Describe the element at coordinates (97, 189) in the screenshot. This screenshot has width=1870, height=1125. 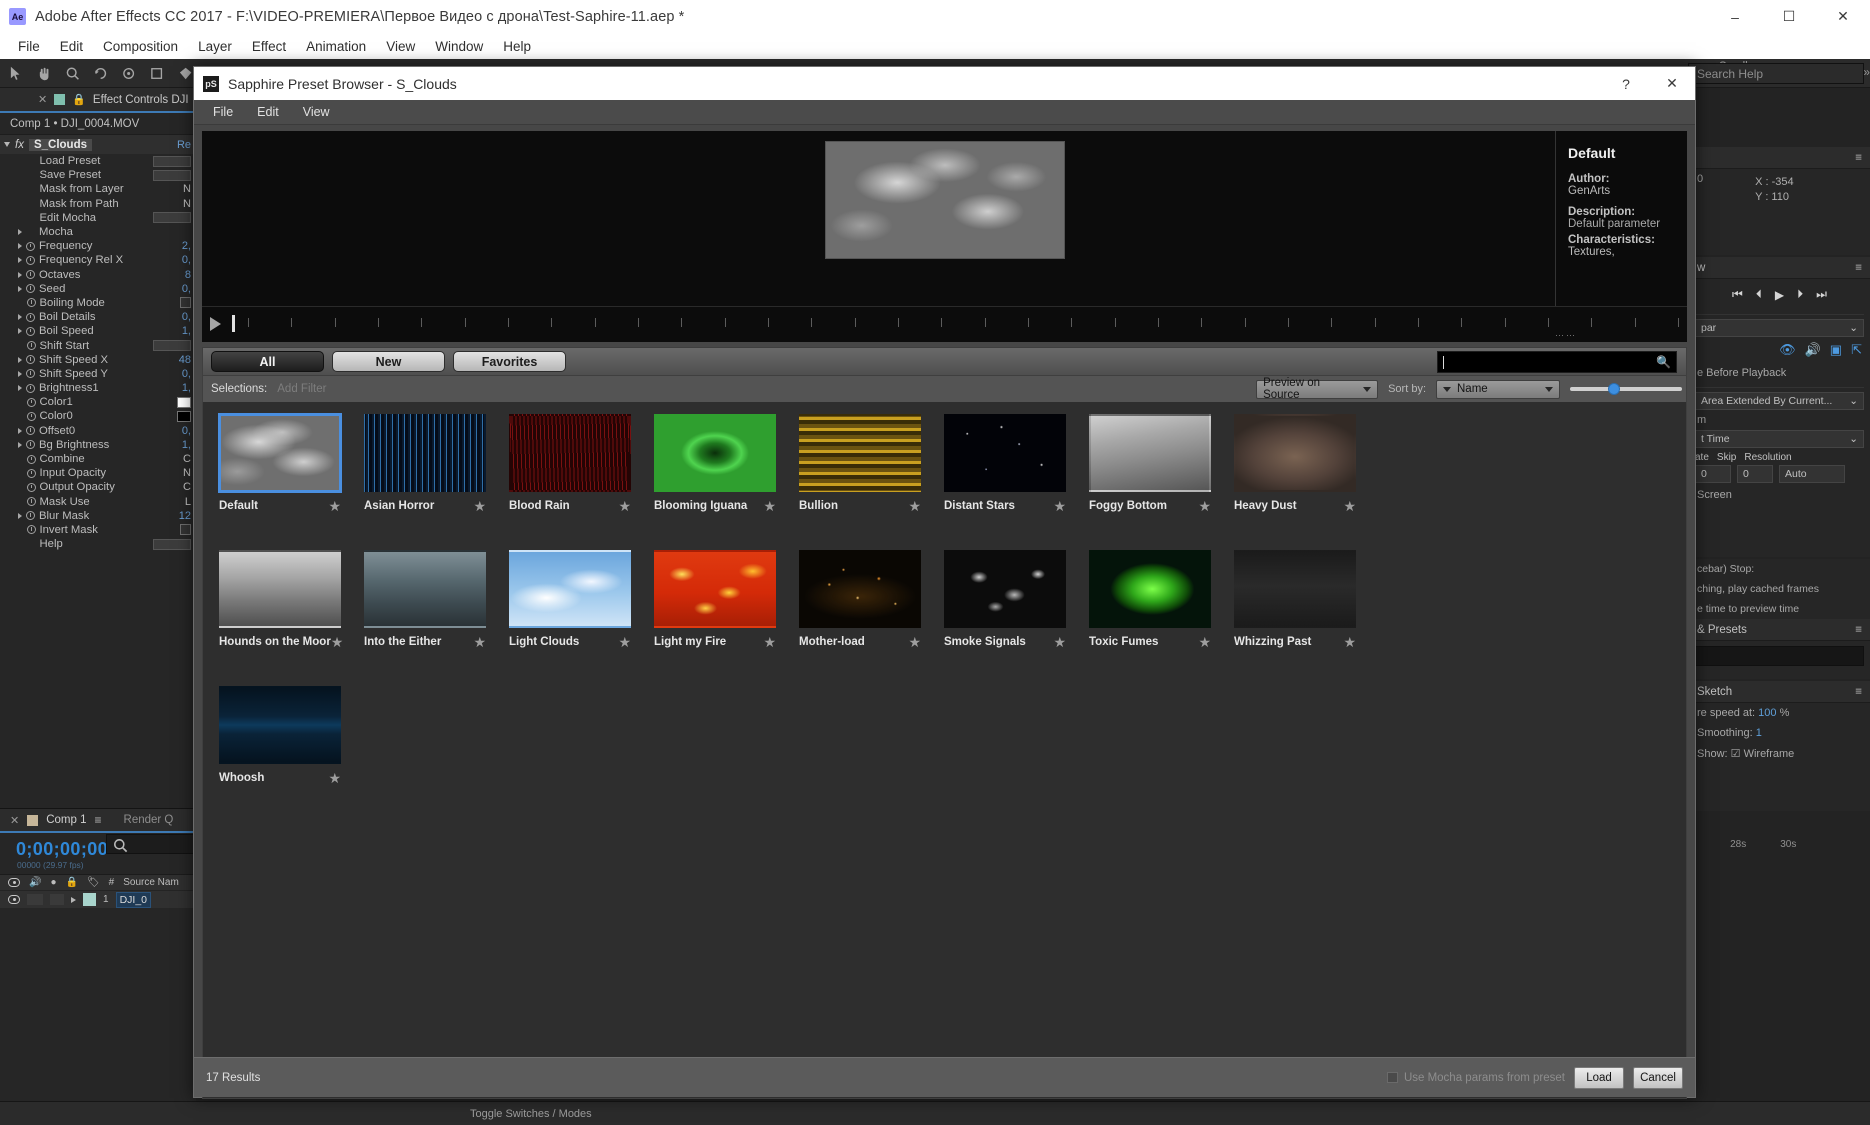
I see `effect-property-row: Mask from Layer N` at that location.